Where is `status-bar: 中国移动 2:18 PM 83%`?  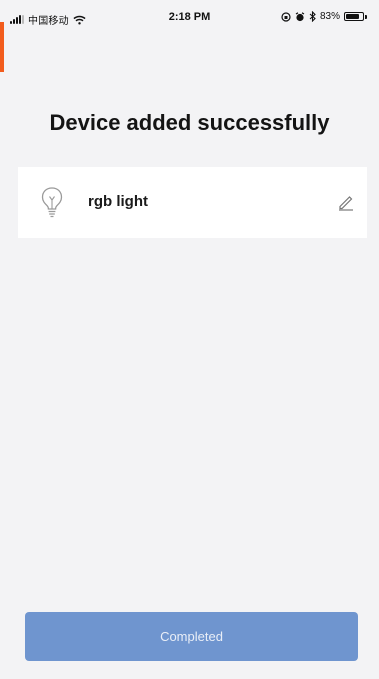
status-bar: 中国移动 2:18 PM 83% is located at coordinates (189, 18).